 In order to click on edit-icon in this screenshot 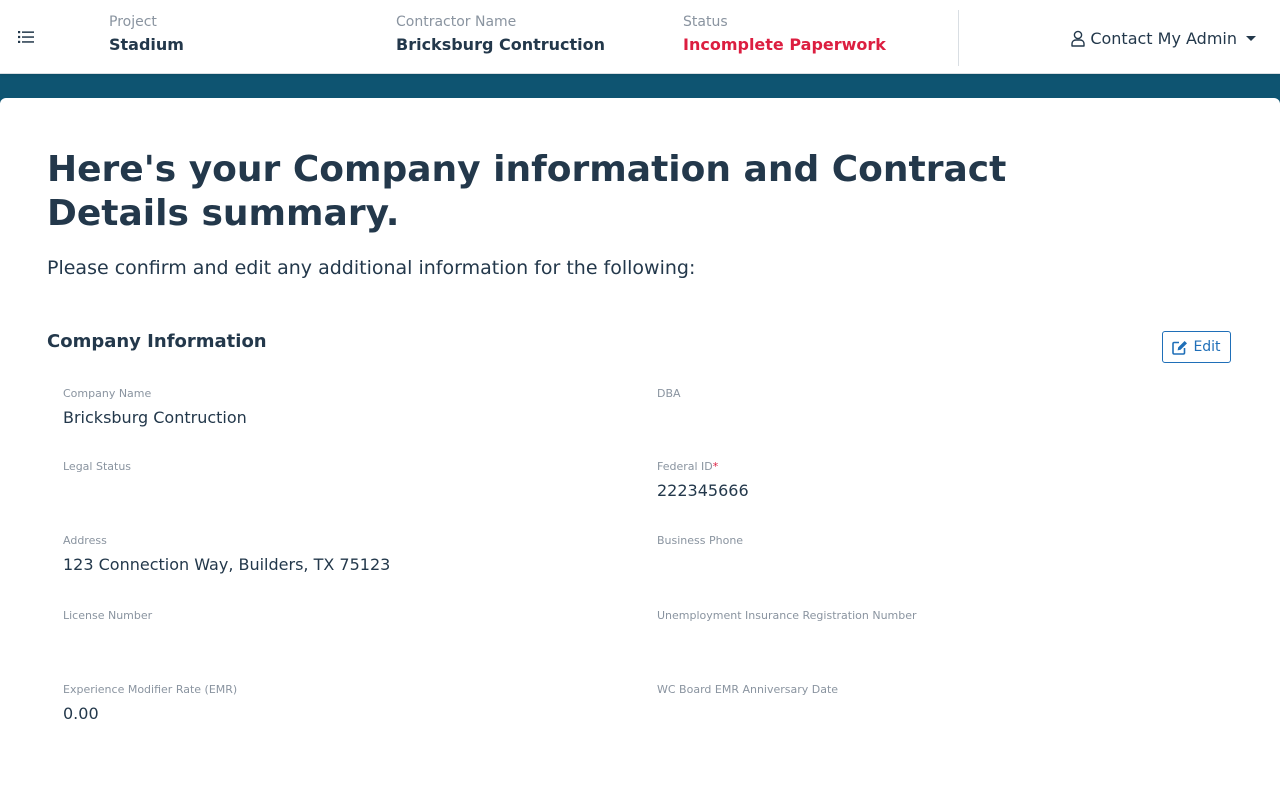, I will do `click(1180, 347)`.